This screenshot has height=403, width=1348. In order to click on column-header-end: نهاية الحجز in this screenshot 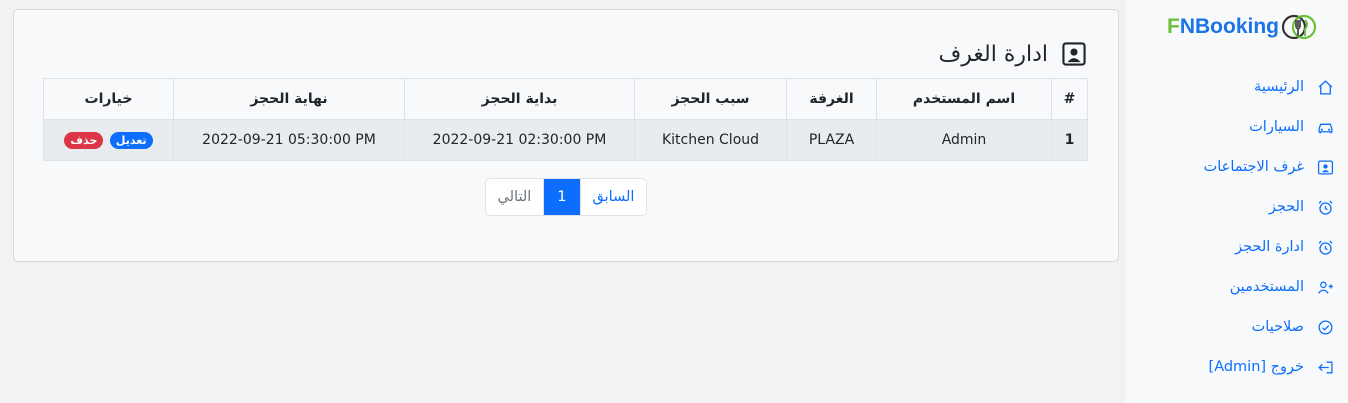, I will do `click(289, 99)`.